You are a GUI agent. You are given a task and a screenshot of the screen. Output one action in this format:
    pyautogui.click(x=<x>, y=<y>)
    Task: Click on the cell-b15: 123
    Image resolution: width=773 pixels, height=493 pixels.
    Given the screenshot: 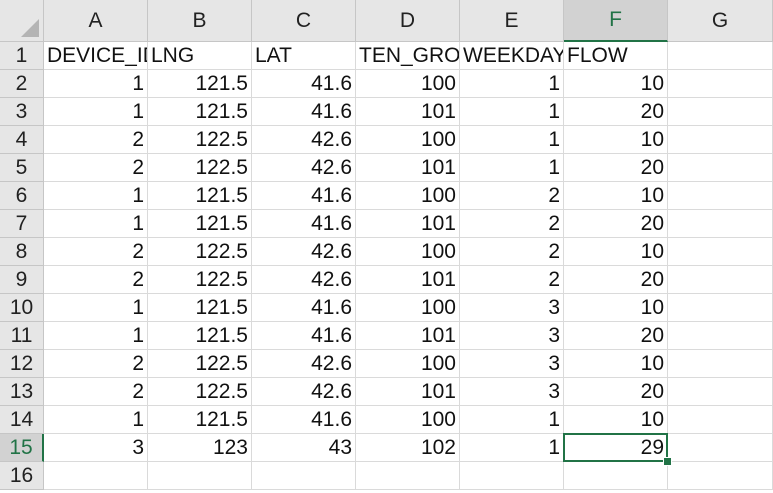 What is the action you would take?
    pyautogui.click(x=200, y=448)
    